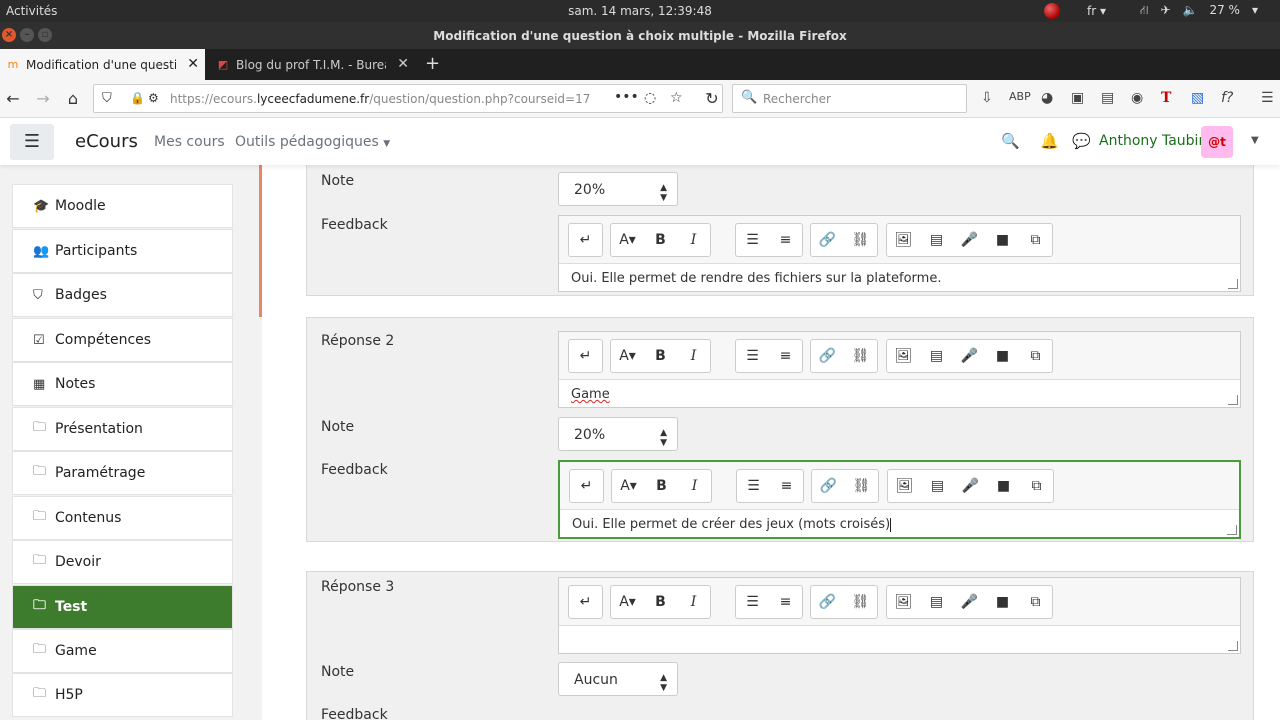 The height and width of the screenshot is (720, 1280). What do you see at coordinates (122, 695) in the screenshot?
I see `drawer-item-h5p: 🗀 H5P` at bounding box center [122, 695].